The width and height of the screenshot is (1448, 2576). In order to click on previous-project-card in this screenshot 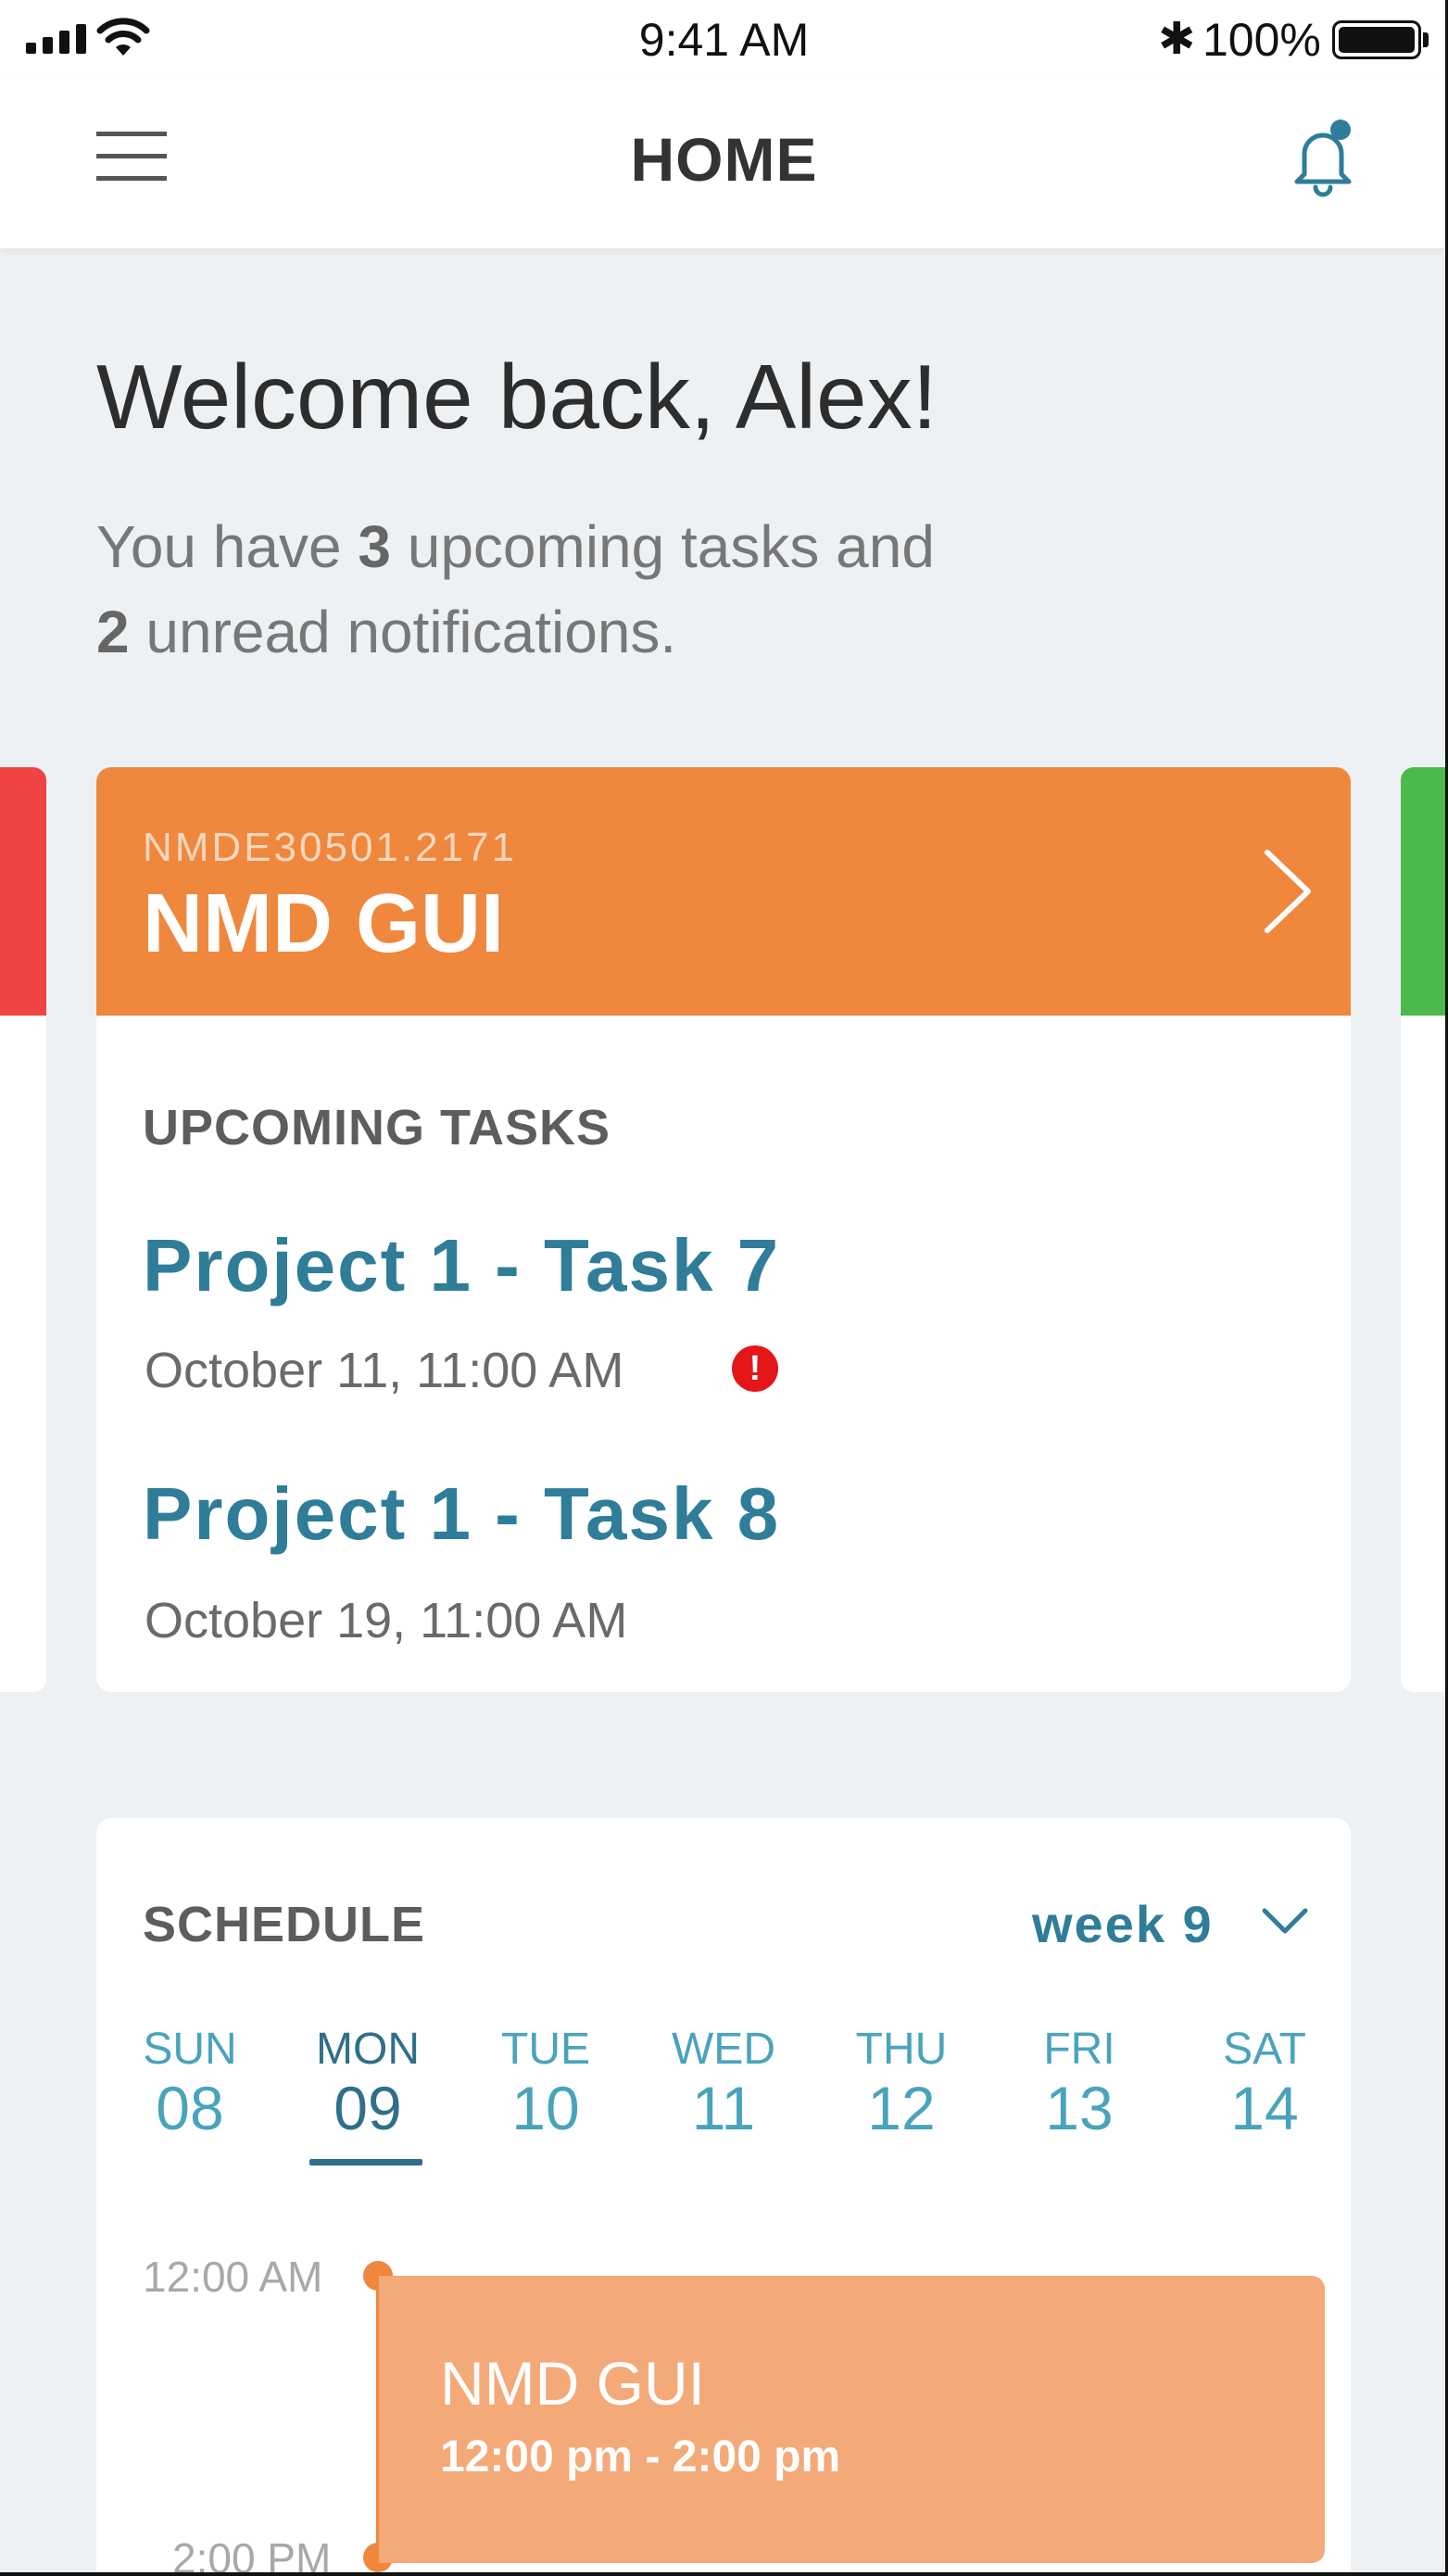, I will do `click(23, 1229)`.